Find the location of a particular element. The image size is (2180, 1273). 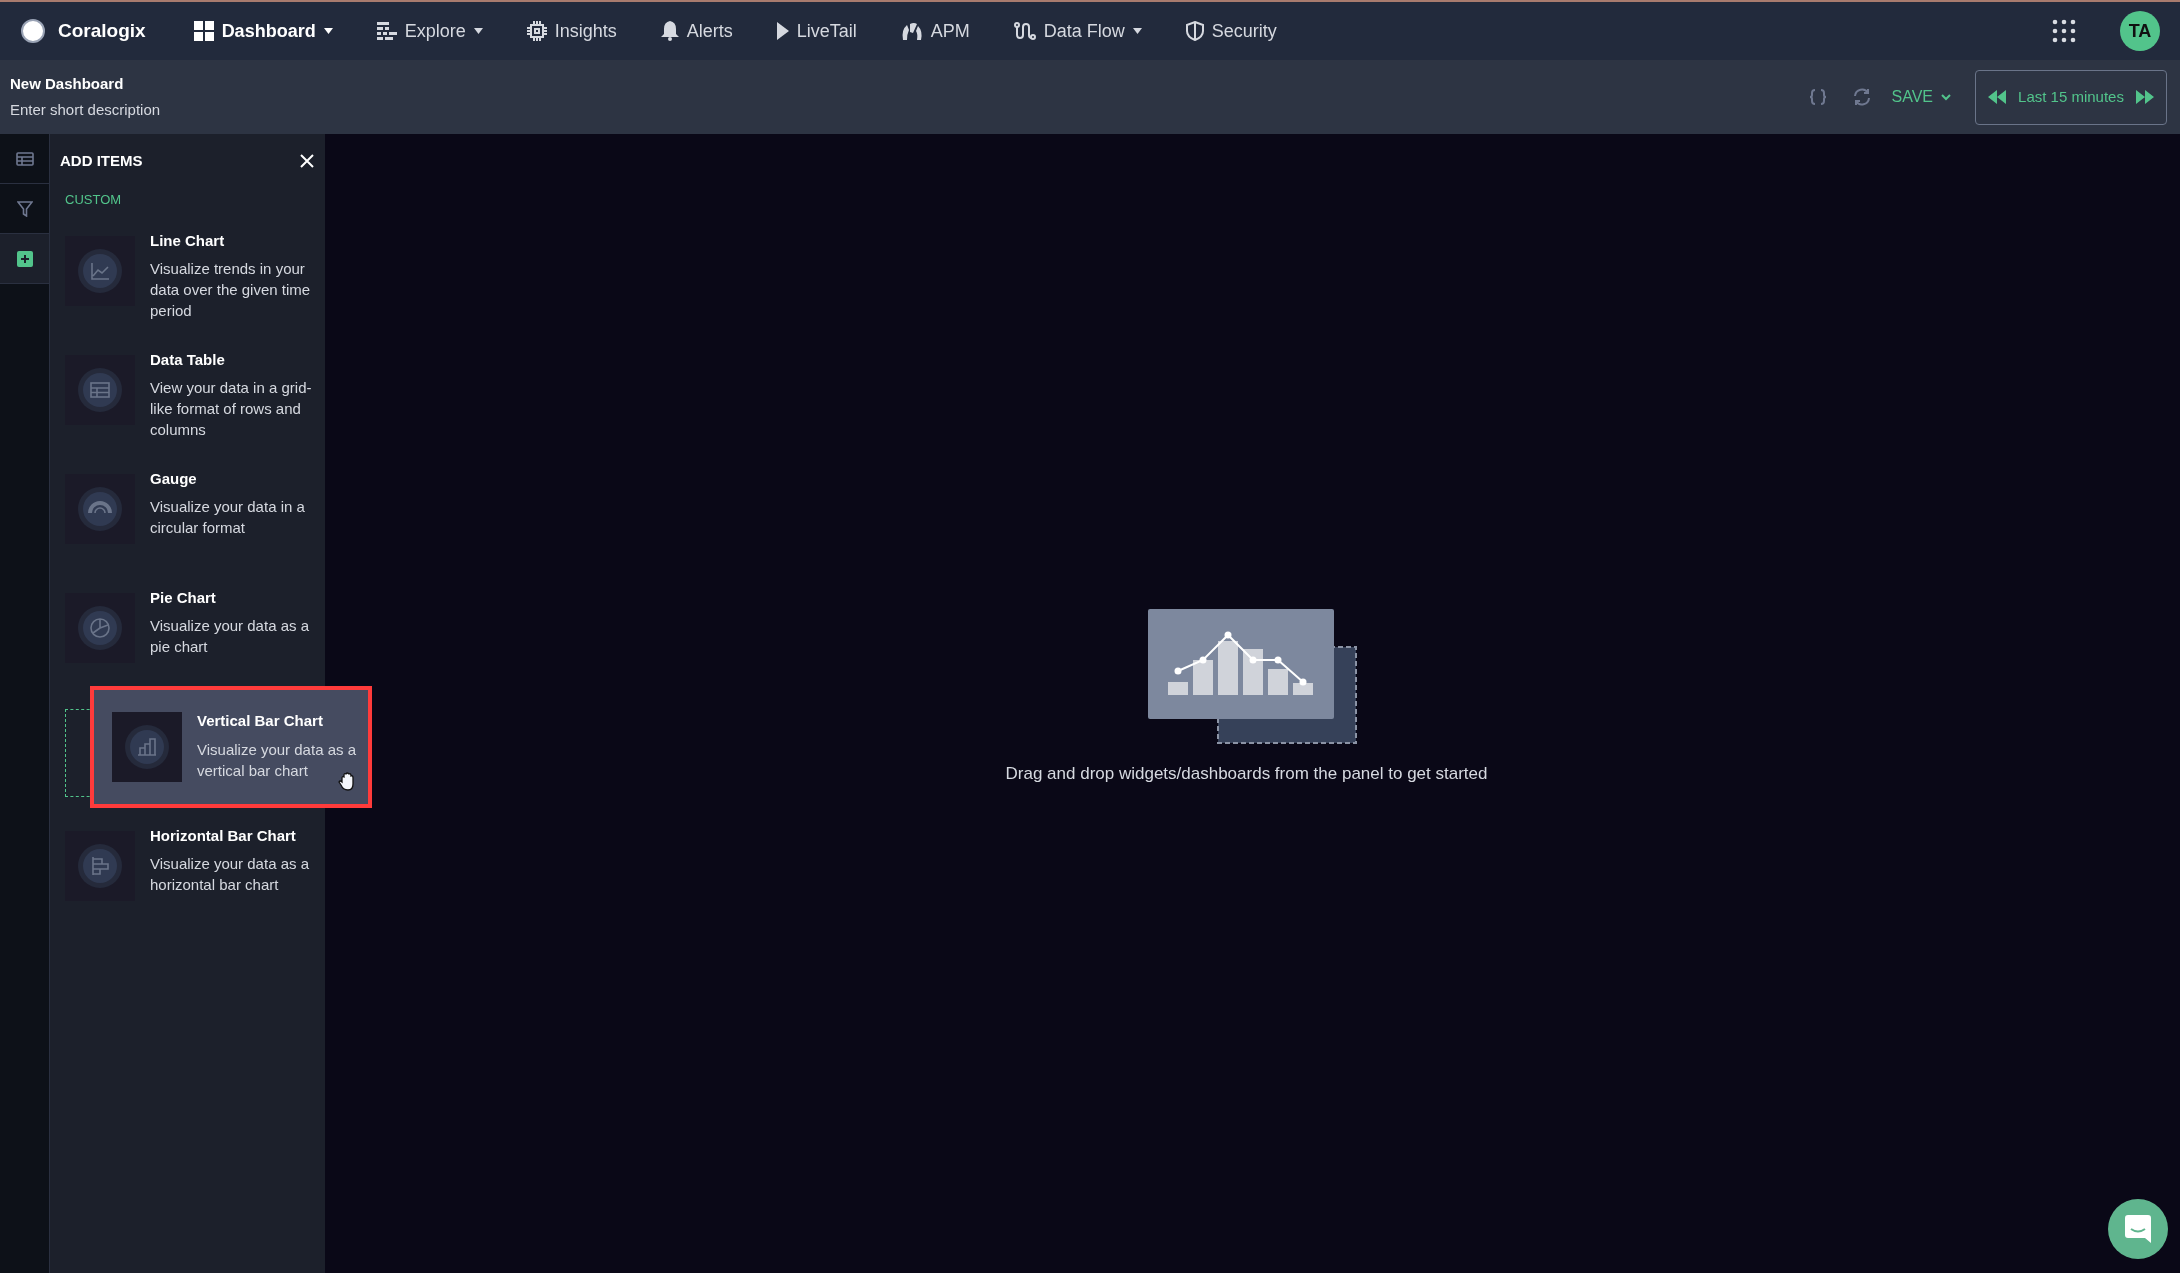

widget-title: Line Chart is located at coordinates (188, 240).